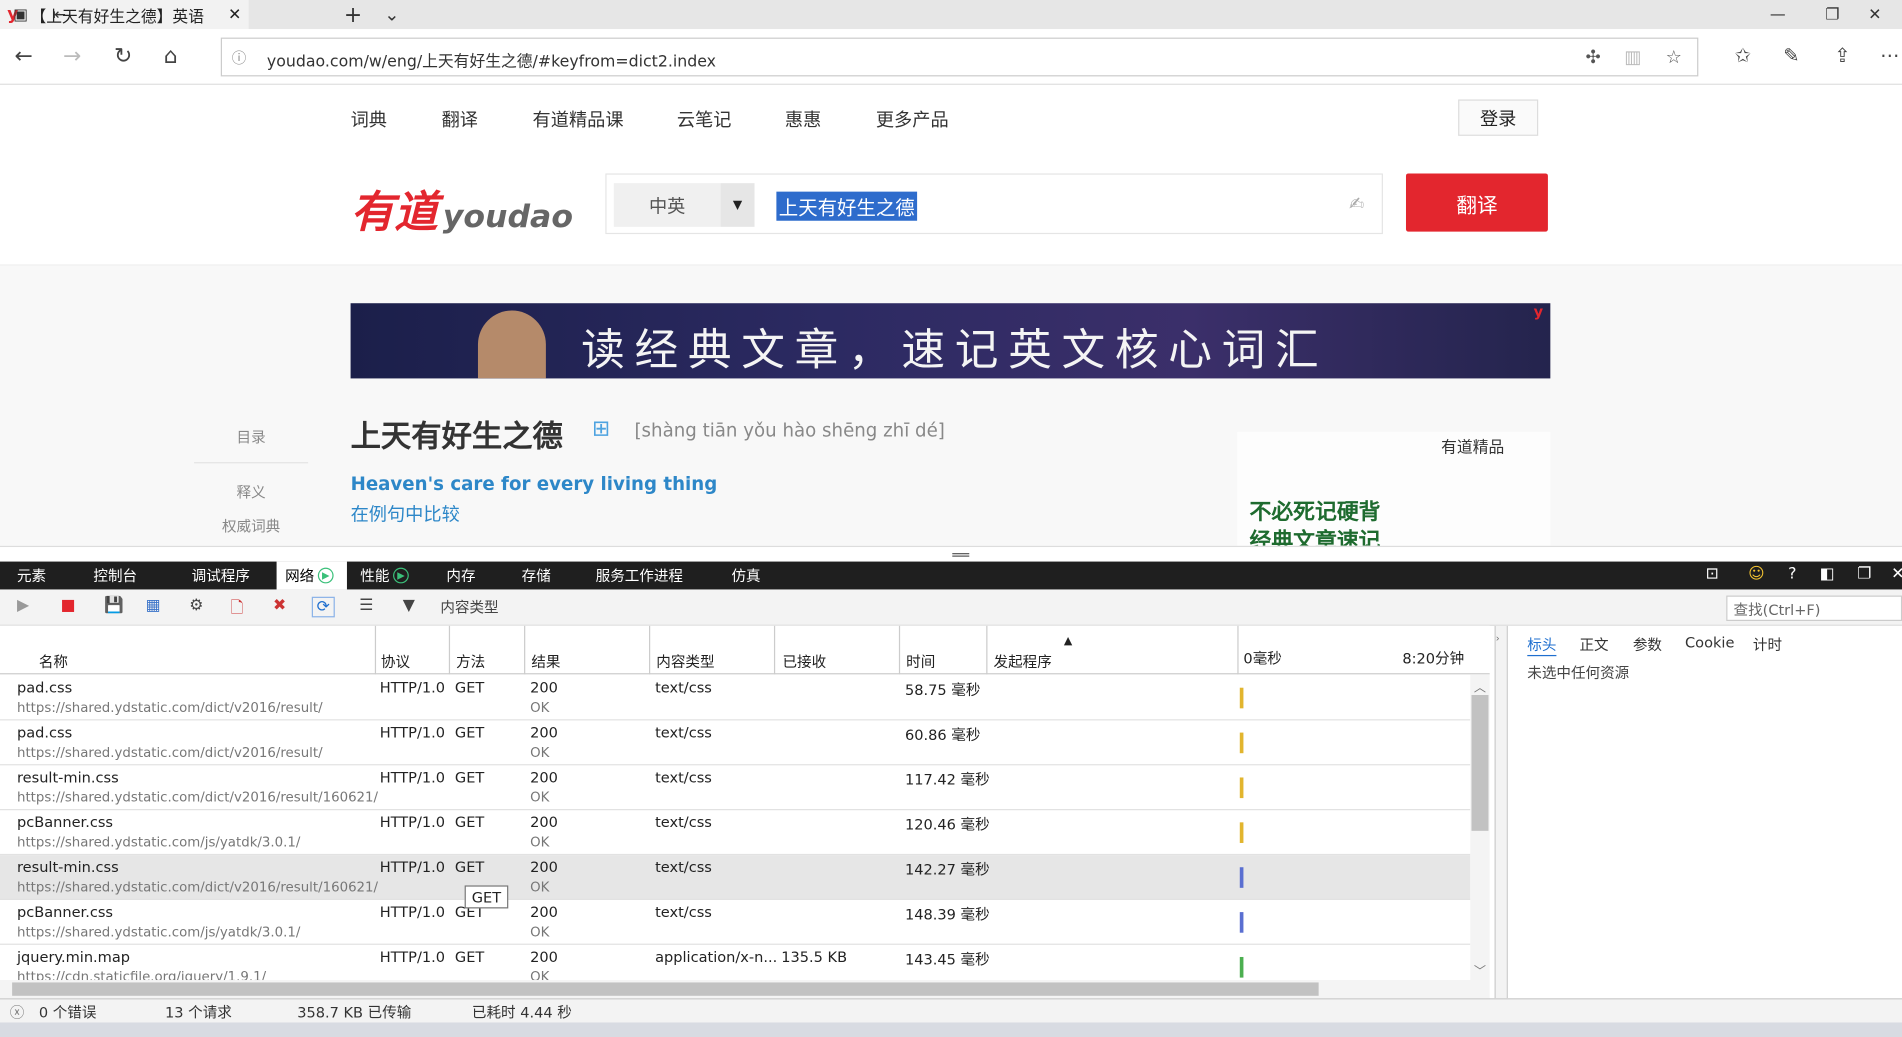  Describe the element at coordinates (384, 576) in the screenshot. I see `tab-performance: 性能 ▶` at that location.